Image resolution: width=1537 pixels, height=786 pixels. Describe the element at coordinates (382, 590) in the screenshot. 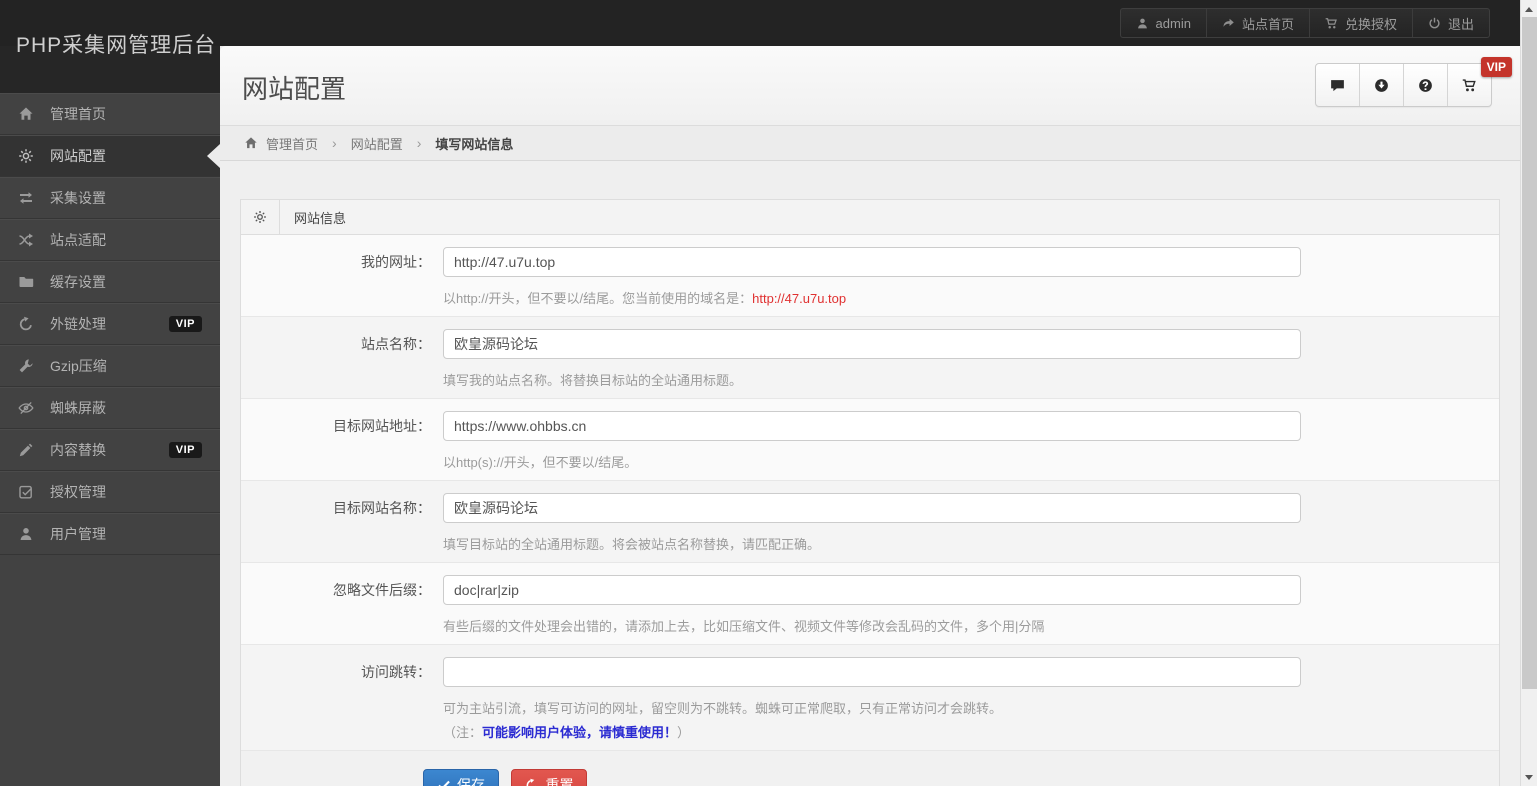

I see `field-label: 忽略文件后缀：` at that location.